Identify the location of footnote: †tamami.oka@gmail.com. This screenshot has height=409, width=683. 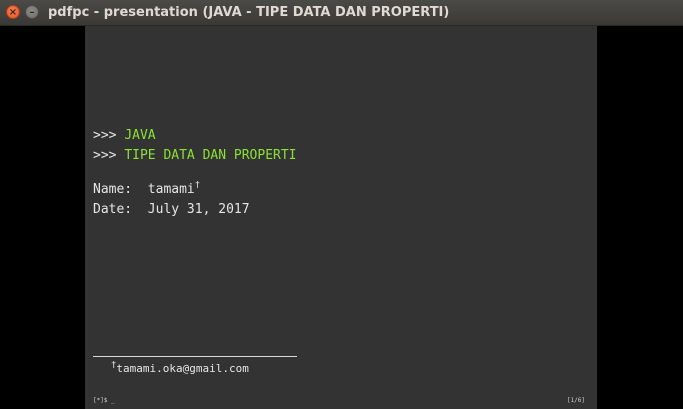
(180, 368).